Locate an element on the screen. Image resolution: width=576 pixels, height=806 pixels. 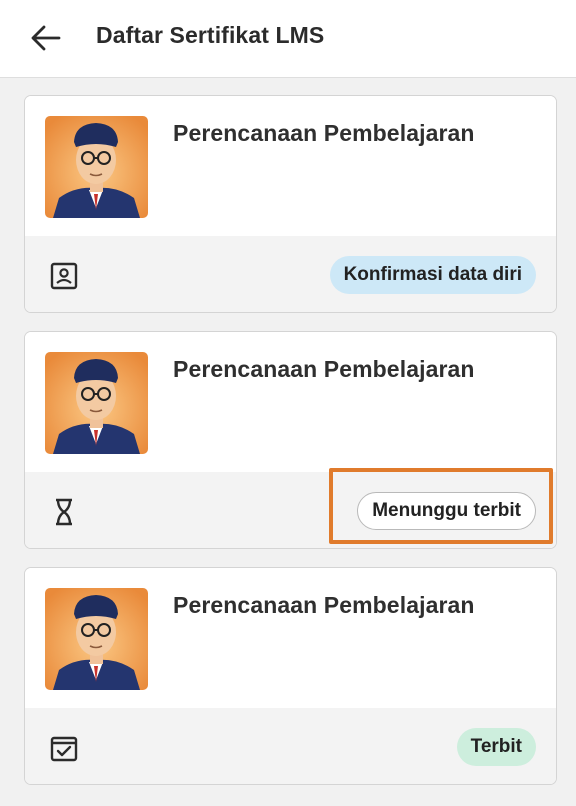
back-button is located at coordinates (46, 38).